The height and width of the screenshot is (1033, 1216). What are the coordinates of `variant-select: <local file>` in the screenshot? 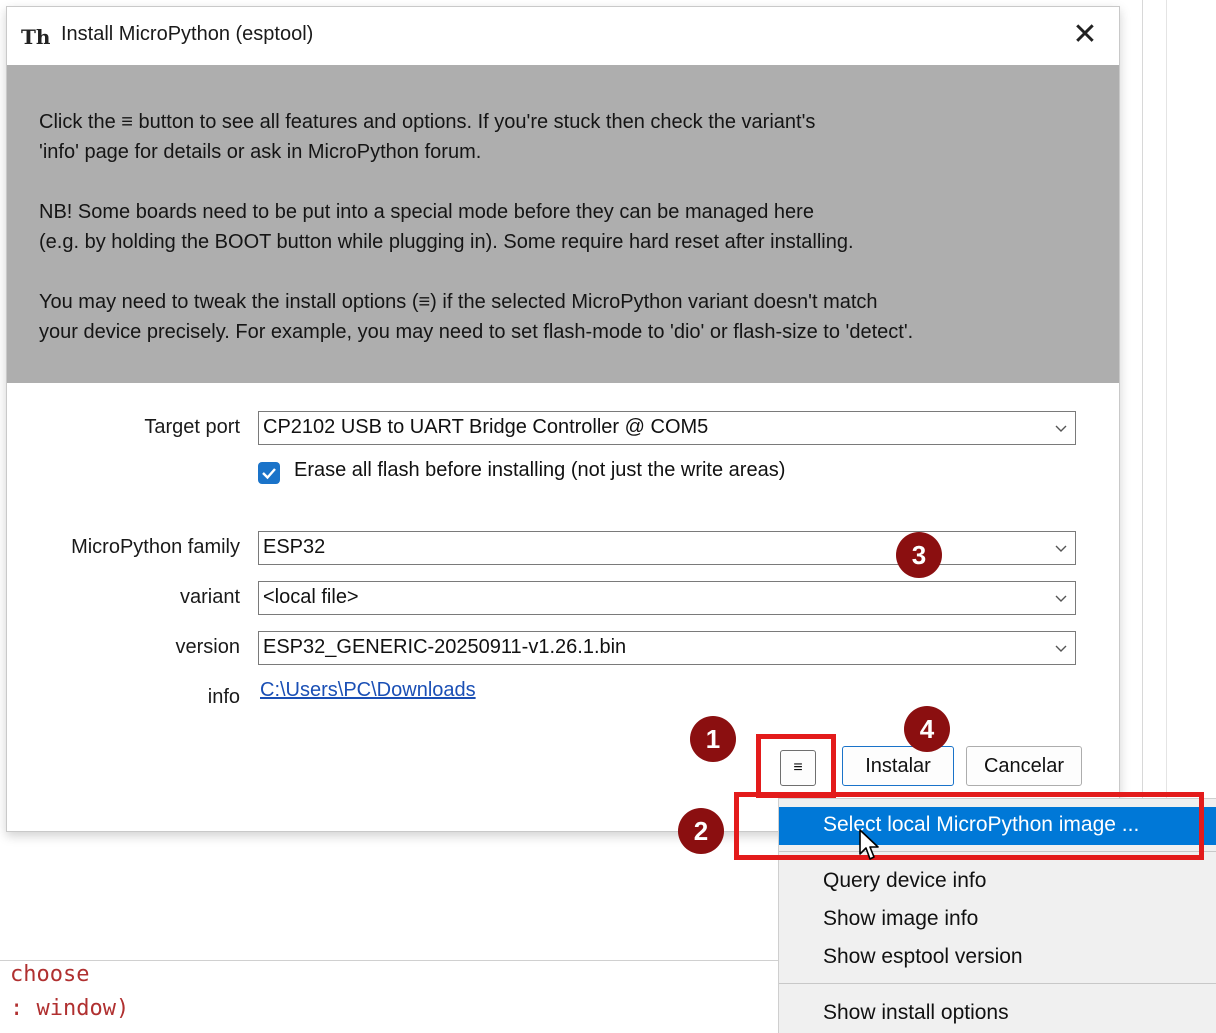 It's located at (667, 598).